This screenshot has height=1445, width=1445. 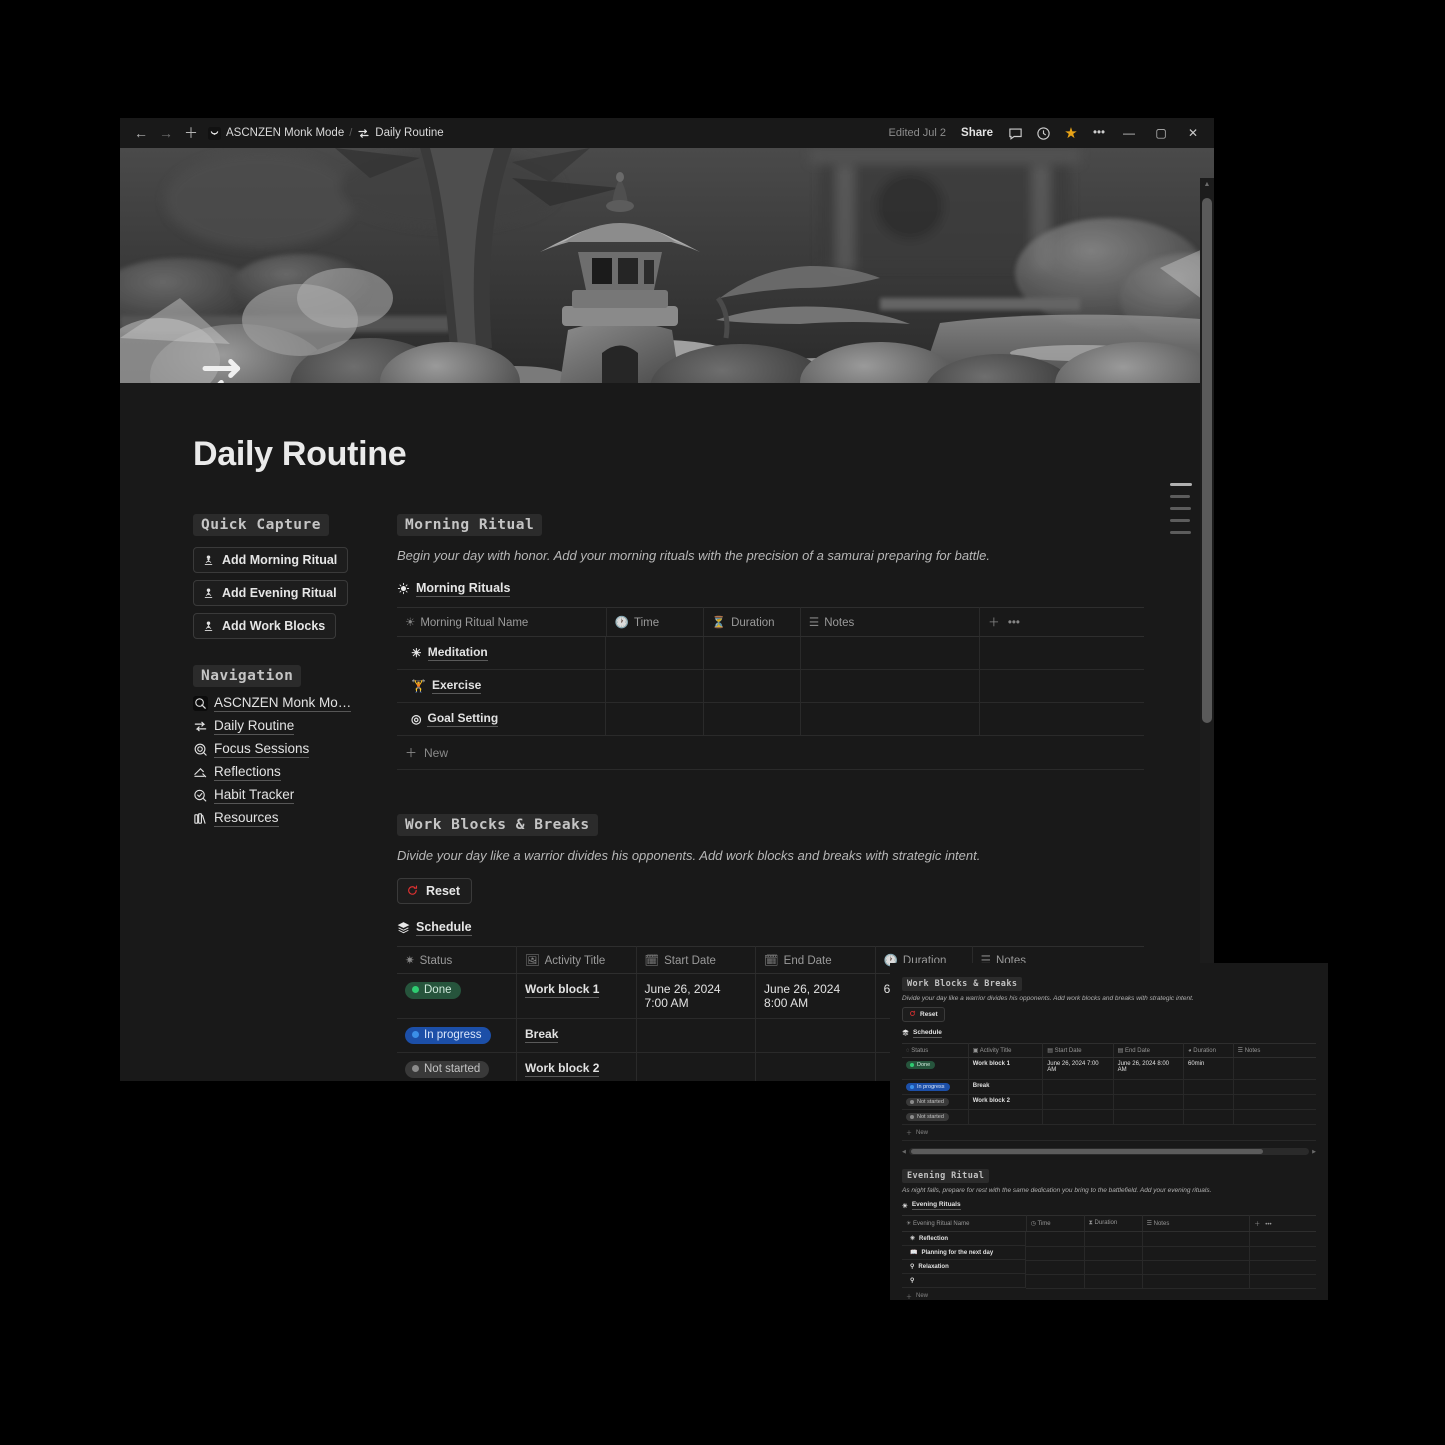 I want to click on column-header-activity-title: 🖼 Activity Title, so click(x=576, y=959).